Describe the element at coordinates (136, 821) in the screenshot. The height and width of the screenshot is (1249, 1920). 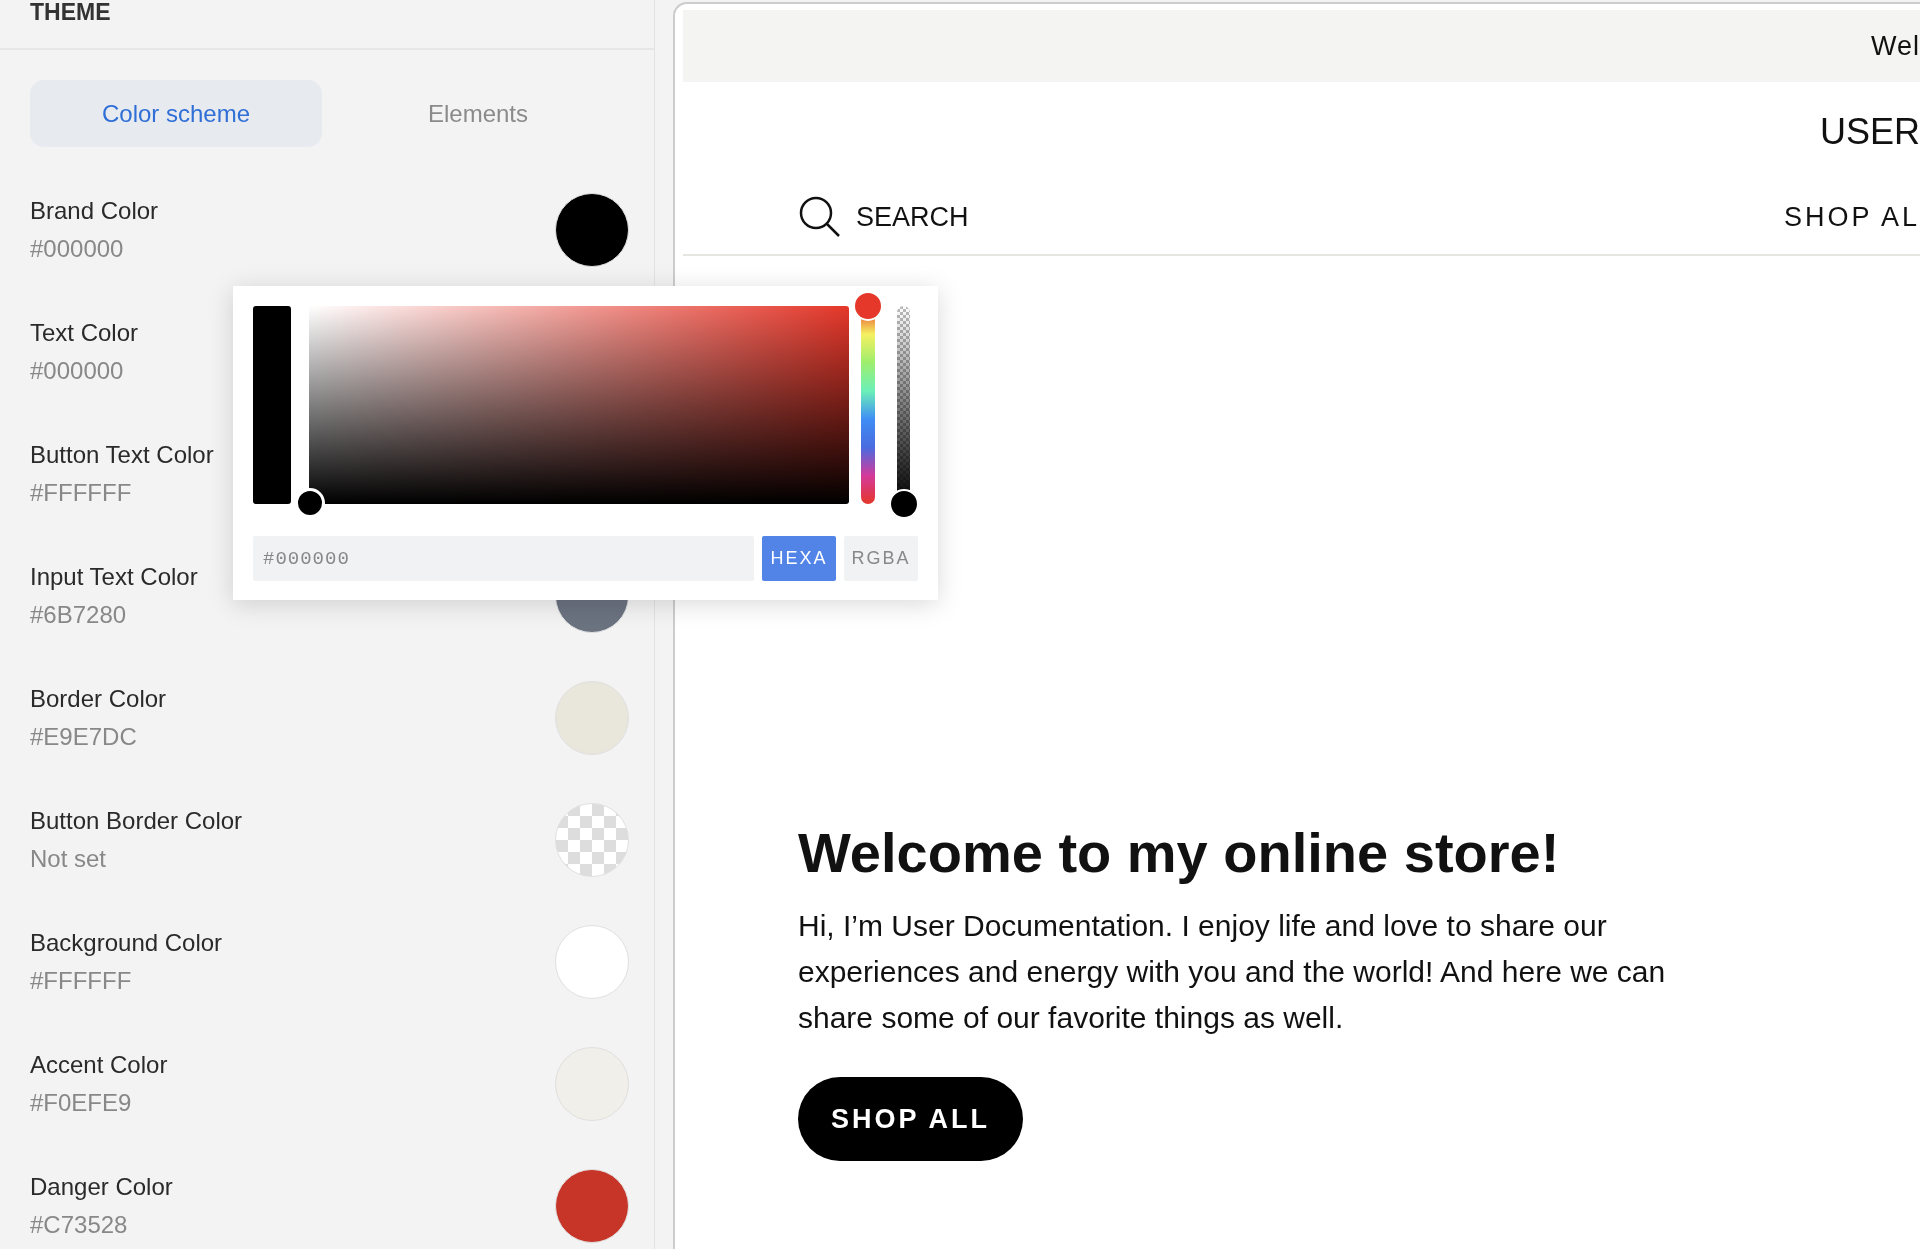
I see `color-label: Button Border Color` at that location.